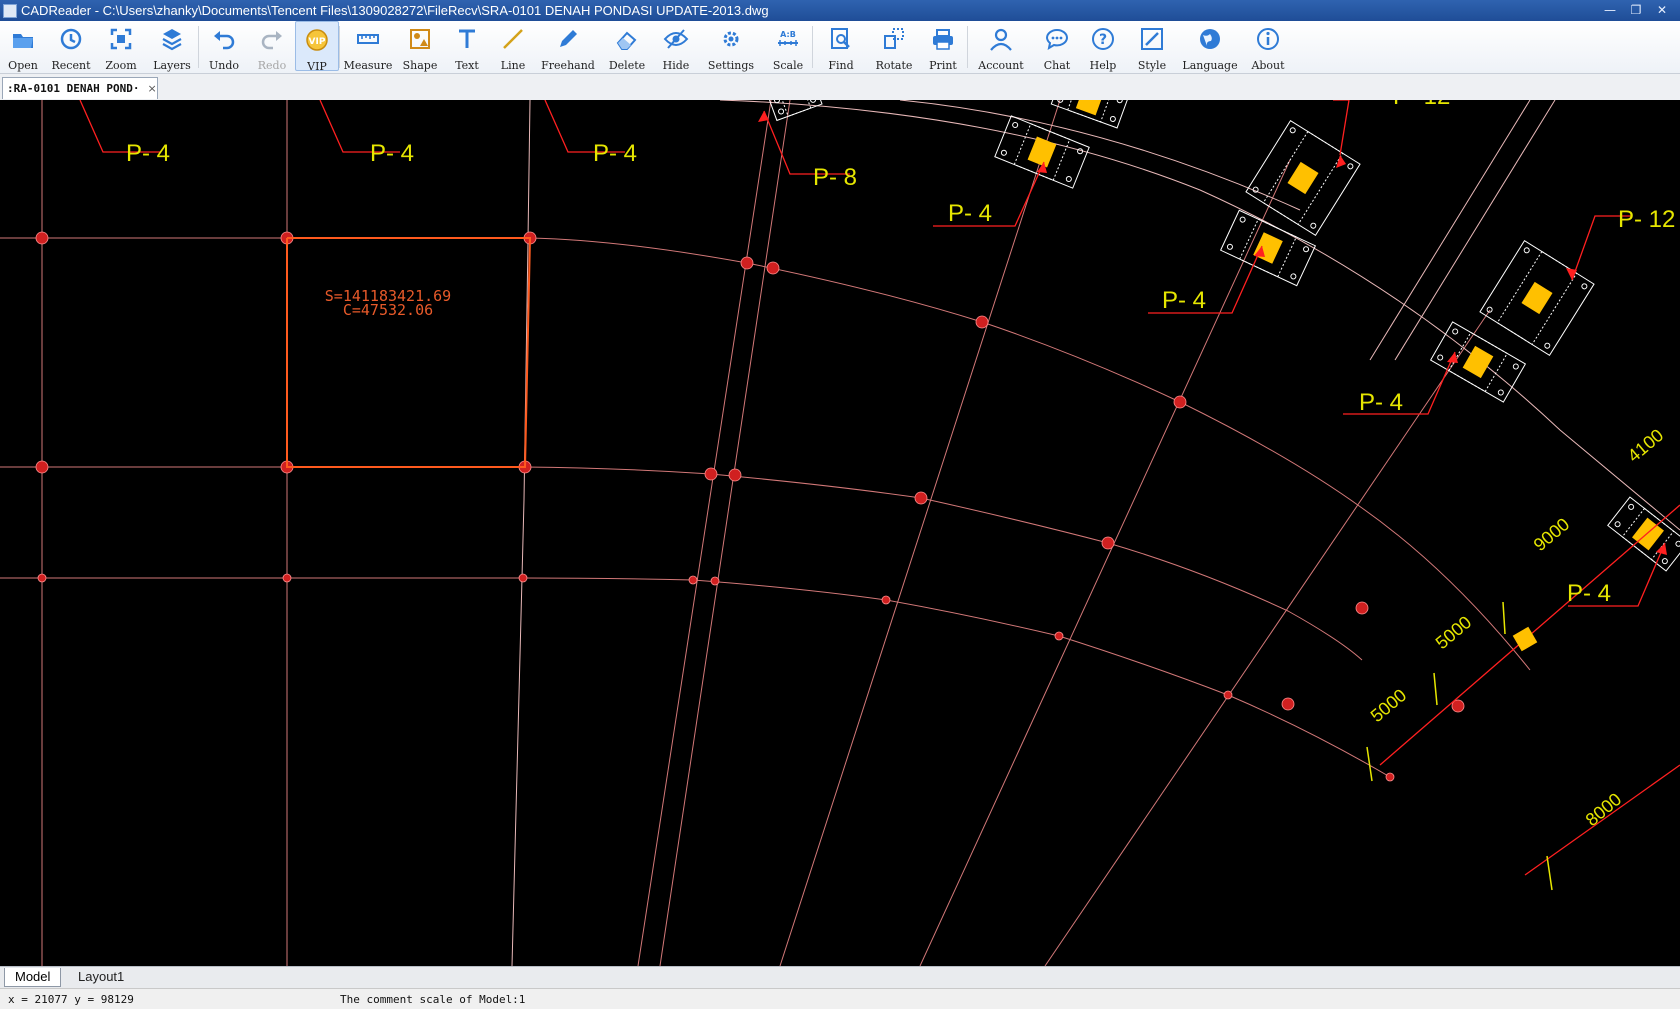 This screenshot has height=1009, width=1680. What do you see at coordinates (172, 41) in the screenshot?
I see `layers-icon` at bounding box center [172, 41].